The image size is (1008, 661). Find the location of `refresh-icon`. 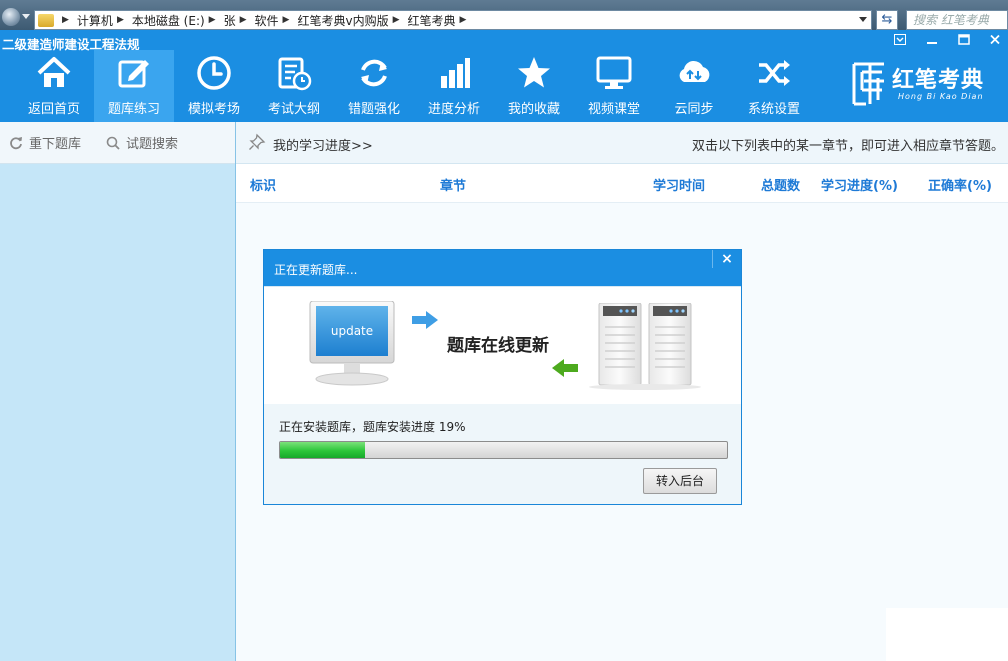

refresh-icon is located at coordinates (374, 73).